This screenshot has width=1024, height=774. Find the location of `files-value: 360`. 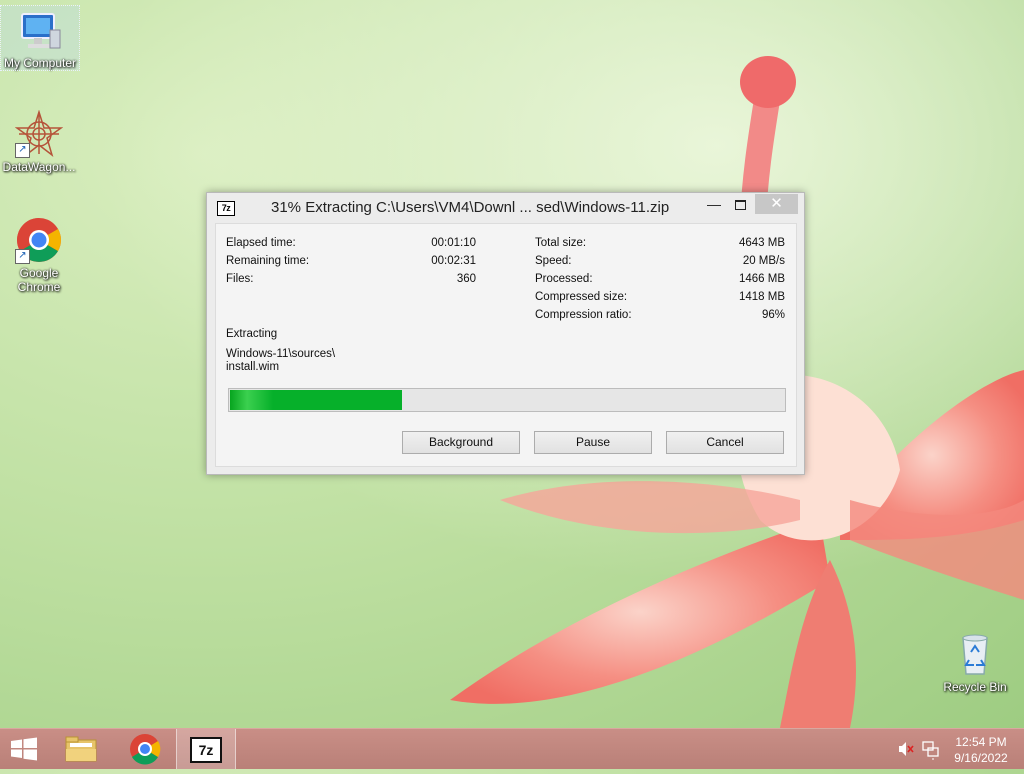

files-value: 360 is located at coordinates (466, 279).